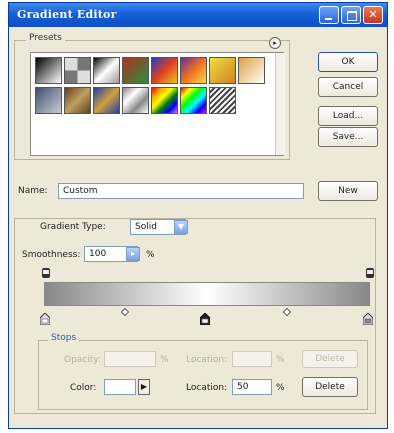 Image resolution: width=394 pixels, height=433 pixels. What do you see at coordinates (181, 227) in the screenshot?
I see `chevron-down-icon: ▼` at bounding box center [181, 227].